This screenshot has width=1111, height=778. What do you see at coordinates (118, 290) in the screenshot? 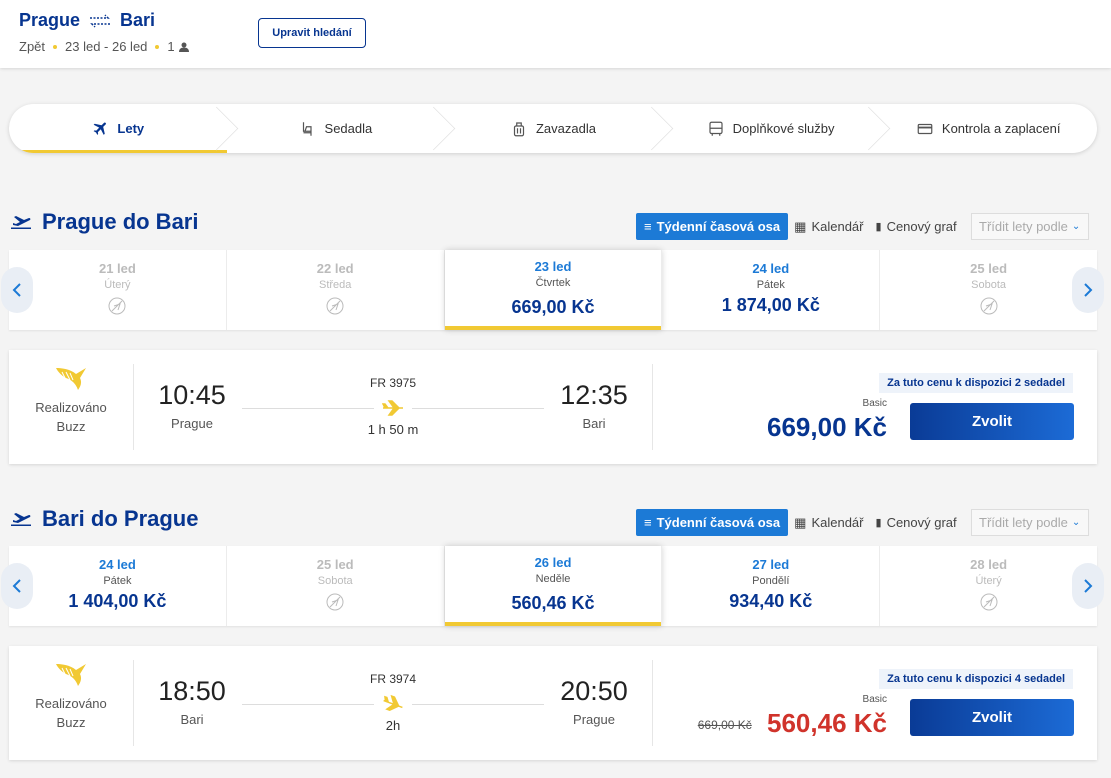
I see `date-cell: 21 led Úterý` at bounding box center [118, 290].